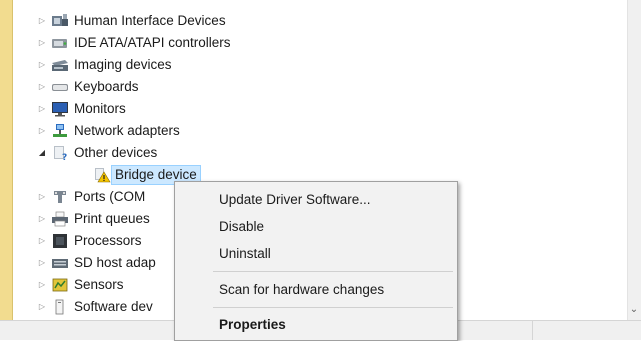 Image resolution: width=641 pixels, height=341 pixels. I want to click on ide-controller-icon, so click(60, 43).